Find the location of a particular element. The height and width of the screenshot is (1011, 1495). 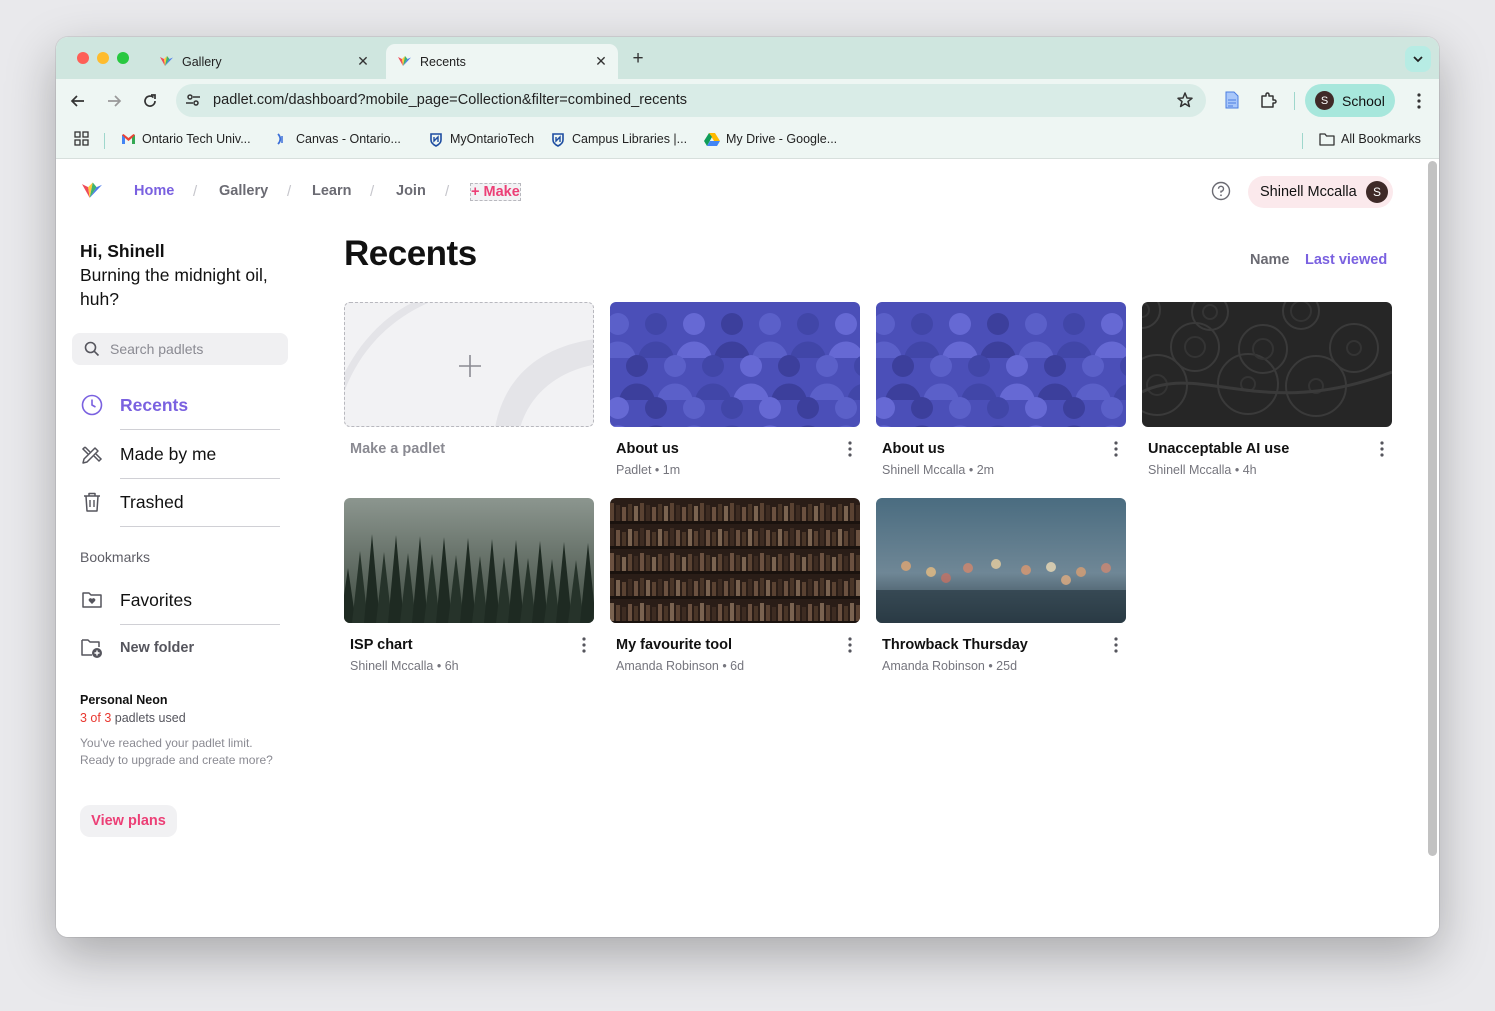

bookmark-separator is located at coordinates (1302, 141).